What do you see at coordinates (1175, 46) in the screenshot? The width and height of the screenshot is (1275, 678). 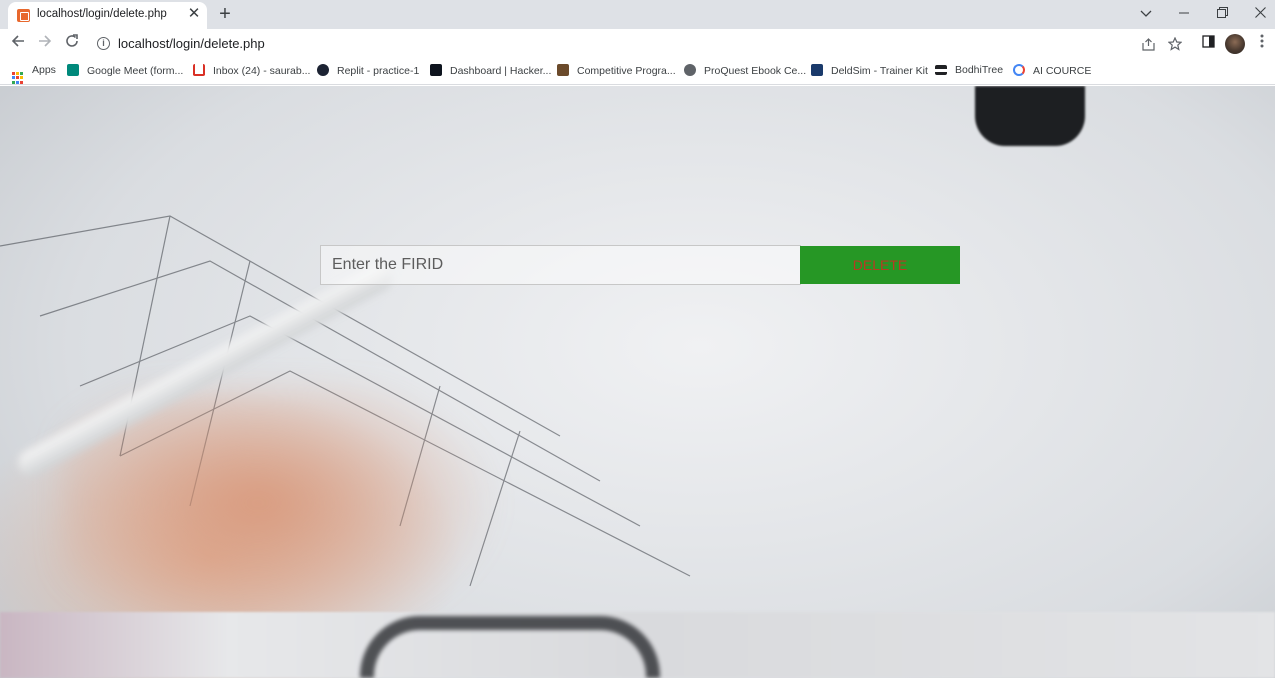 I see `bookmark-star-icon` at bounding box center [1175, 46].